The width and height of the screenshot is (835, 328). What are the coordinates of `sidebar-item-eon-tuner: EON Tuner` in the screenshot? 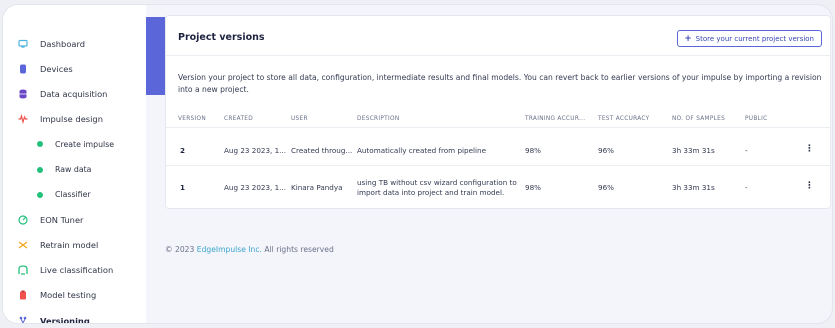 It's located at (74, 219).